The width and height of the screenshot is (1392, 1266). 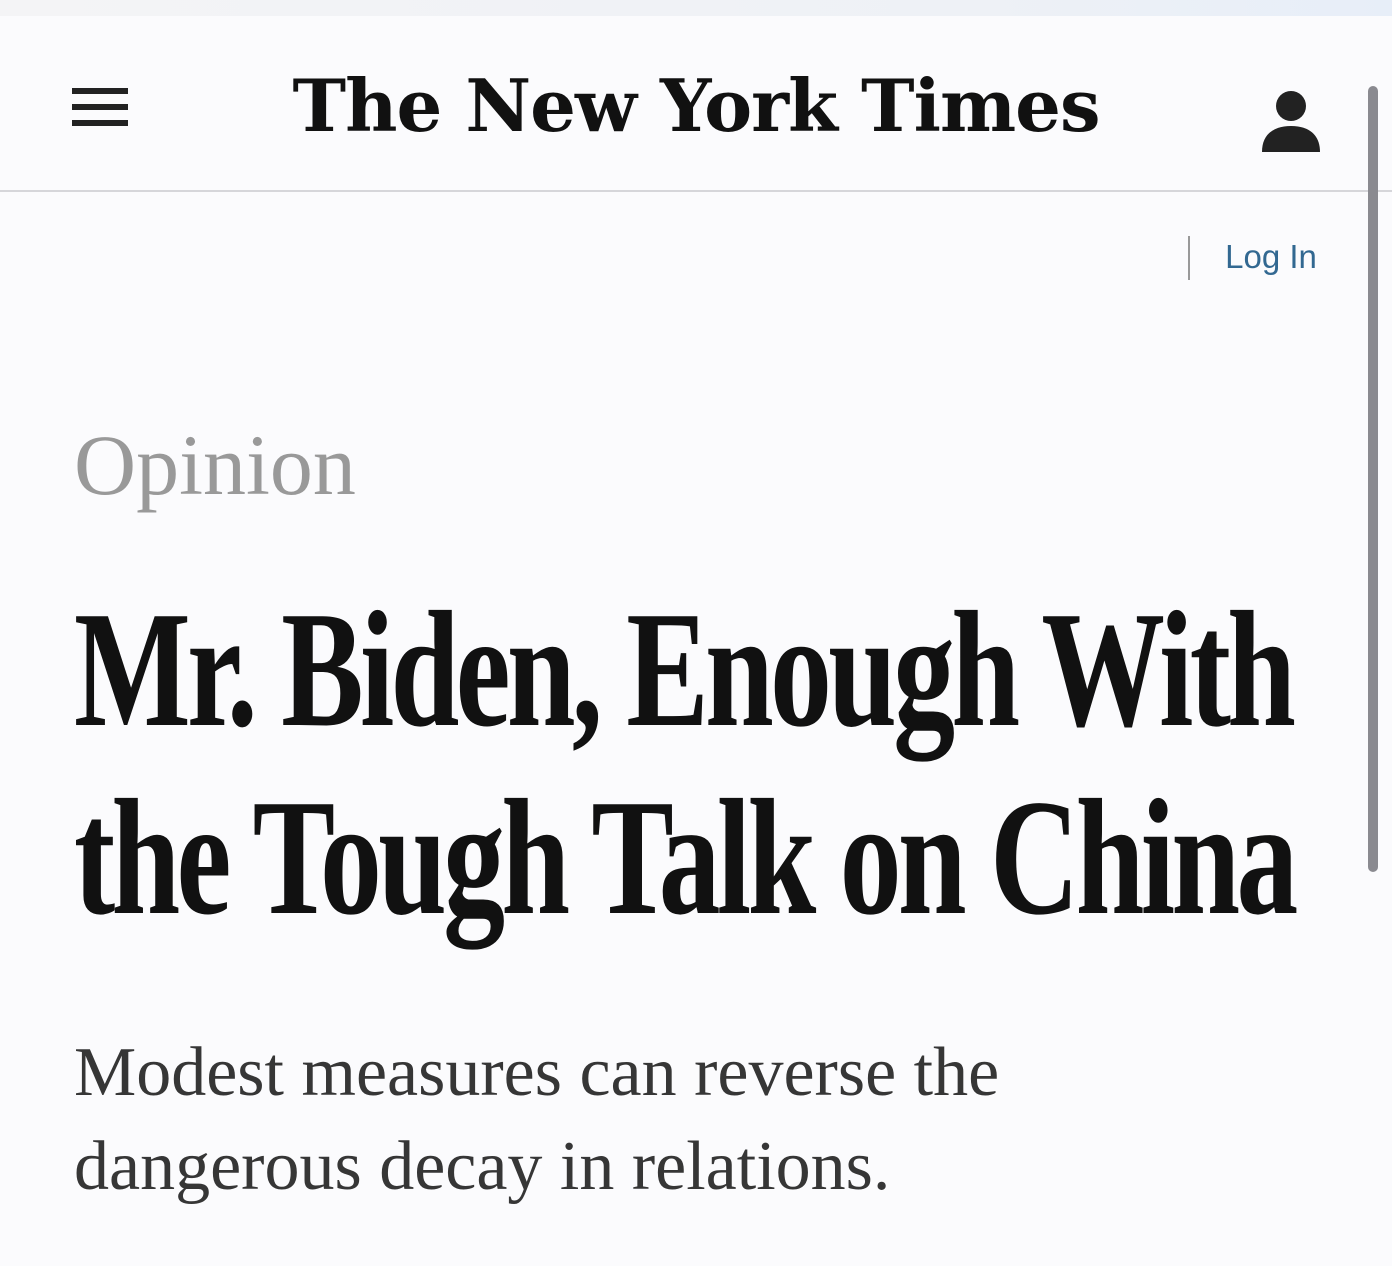 I want to click on headline-line: Mr. Biden, Enough With, so click(x=685, y=669).